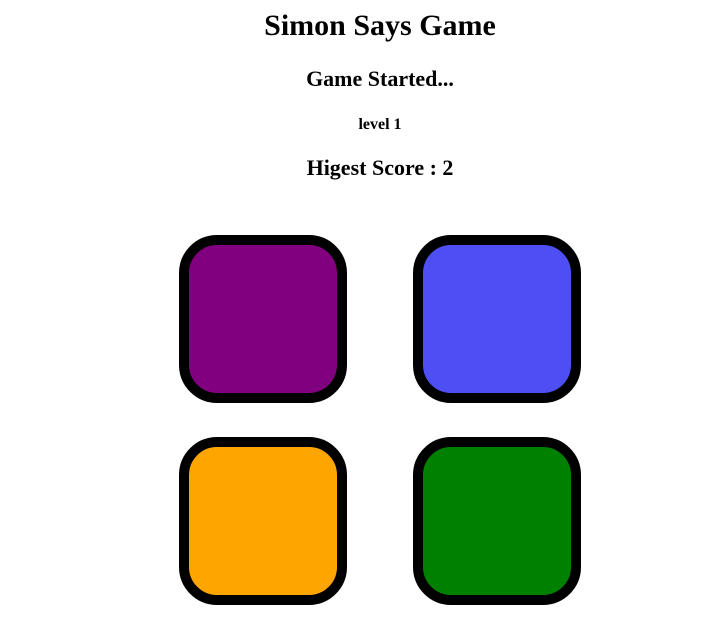 The image size is (717, 618). What do you see at coordinates (380, 25) in the screenshot?
I see `game-title: Simon Says Game` at bounding box center [380, 25].